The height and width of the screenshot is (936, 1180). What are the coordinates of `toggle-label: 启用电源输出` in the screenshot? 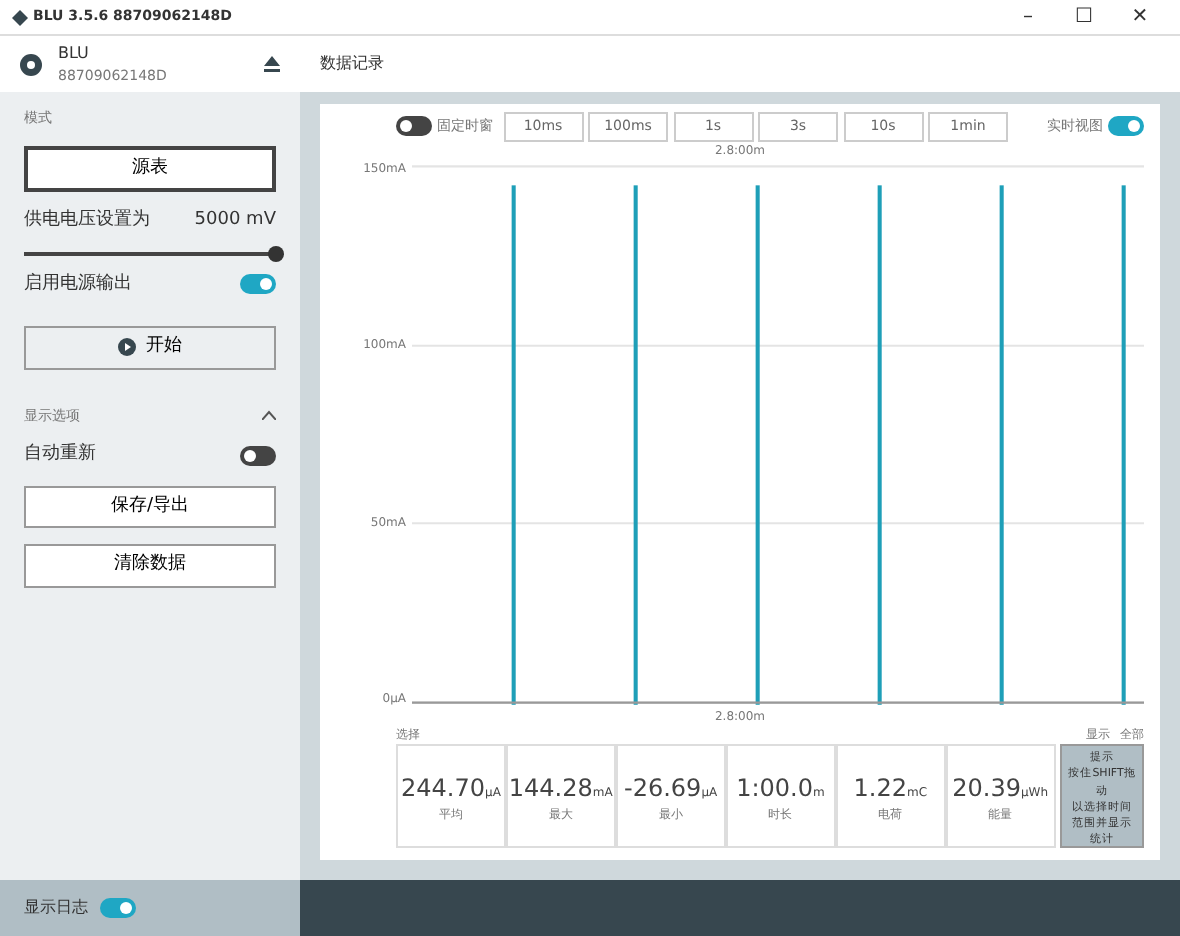 It's located at (78, 284).